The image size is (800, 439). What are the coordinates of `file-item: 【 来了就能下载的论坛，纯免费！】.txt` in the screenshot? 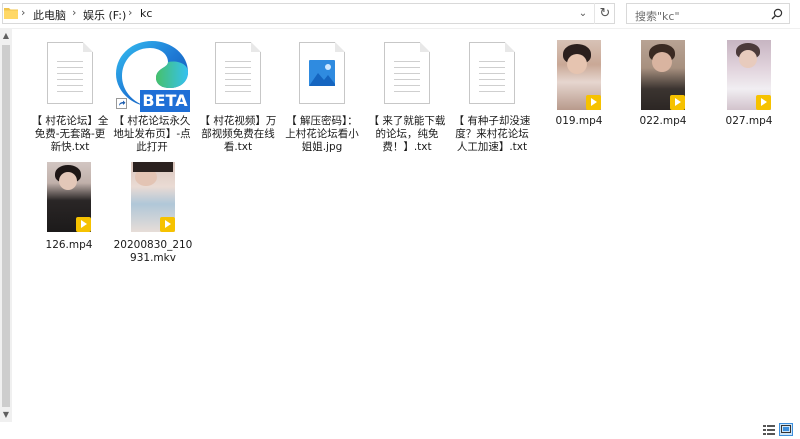 It's located at (407, 98).